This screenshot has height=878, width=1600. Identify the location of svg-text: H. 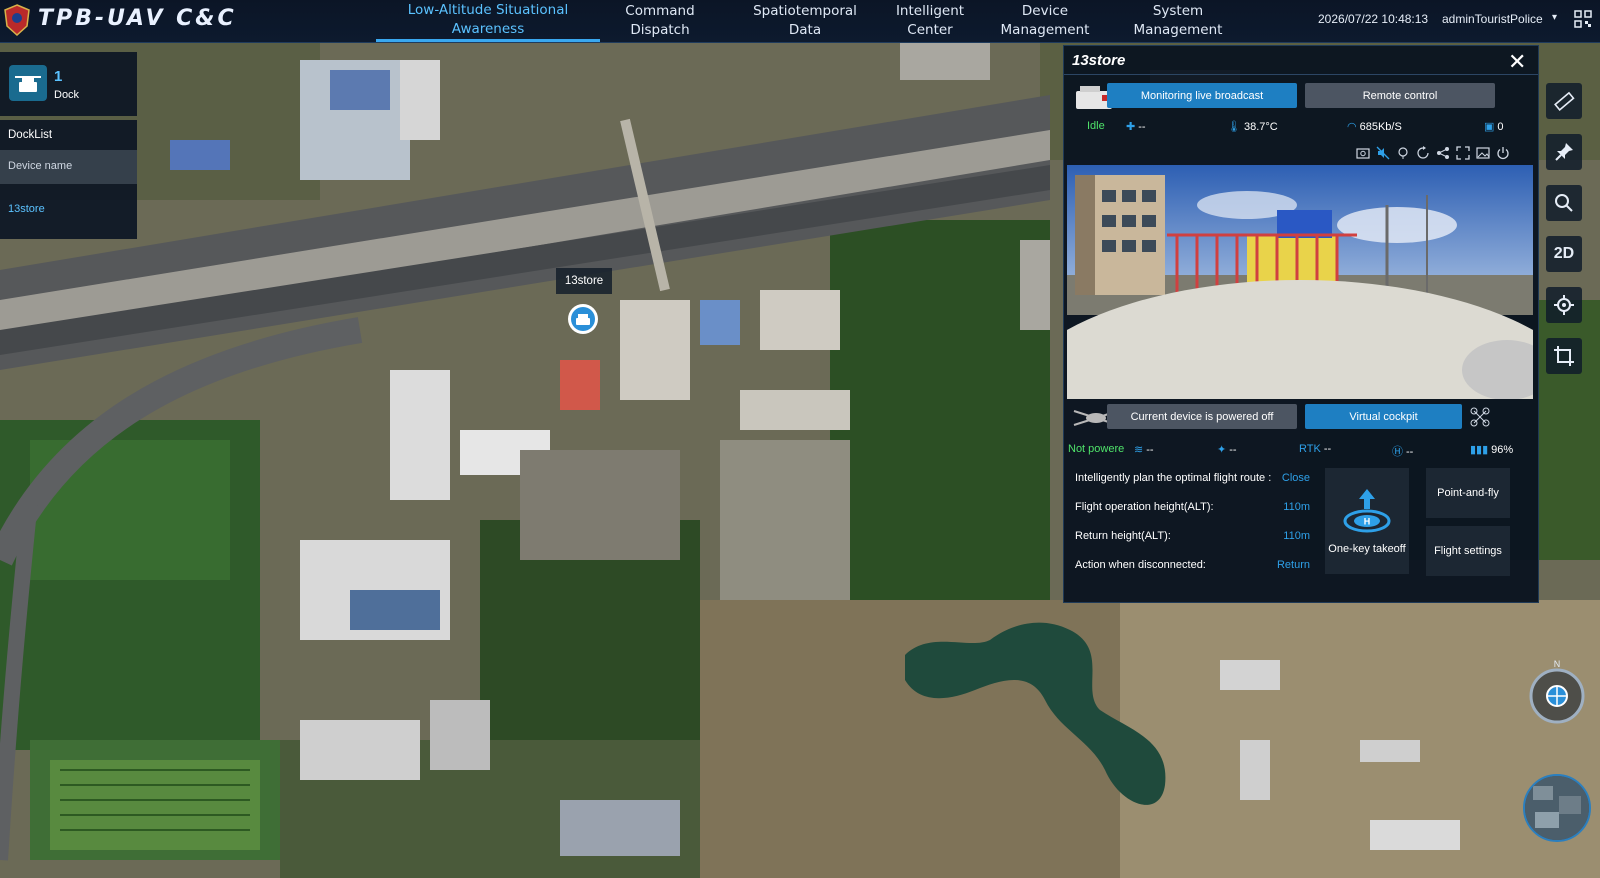
(1367, 522).